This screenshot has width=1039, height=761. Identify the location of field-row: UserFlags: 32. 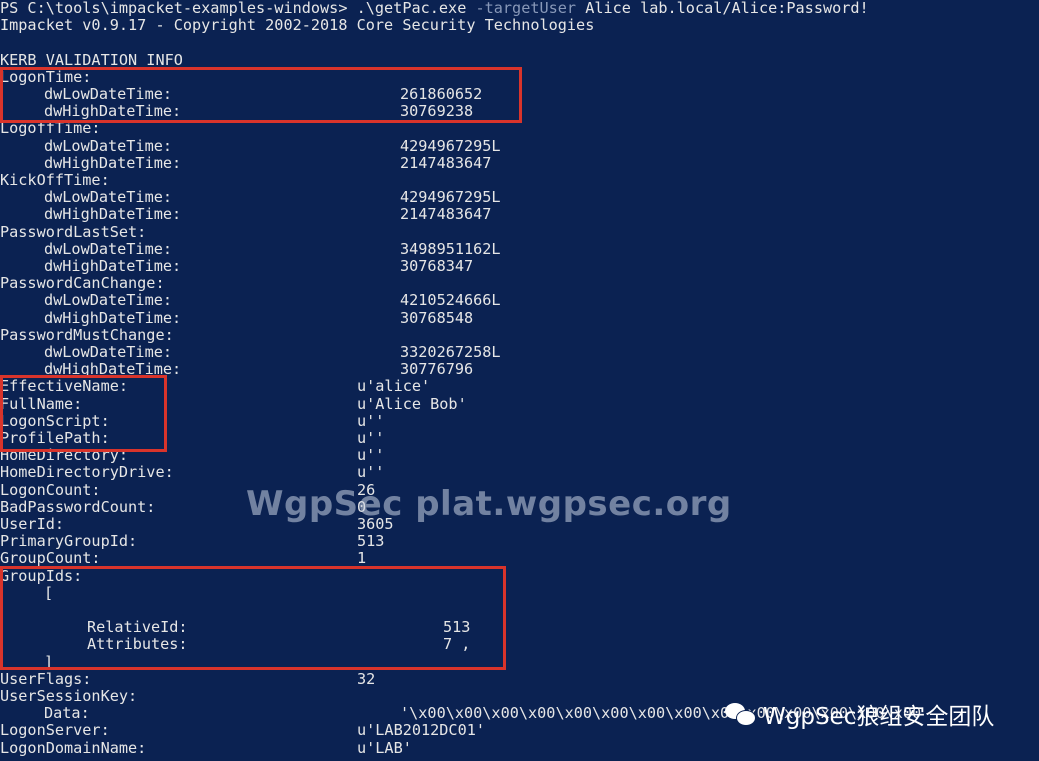
(188, 678).